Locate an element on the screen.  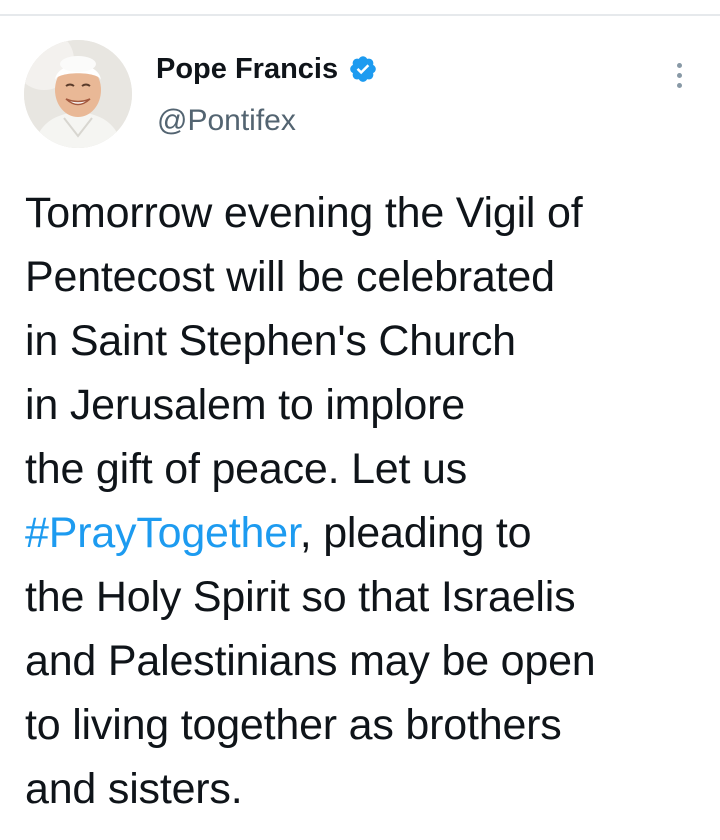
avatar is located at coordinates (78, 94).